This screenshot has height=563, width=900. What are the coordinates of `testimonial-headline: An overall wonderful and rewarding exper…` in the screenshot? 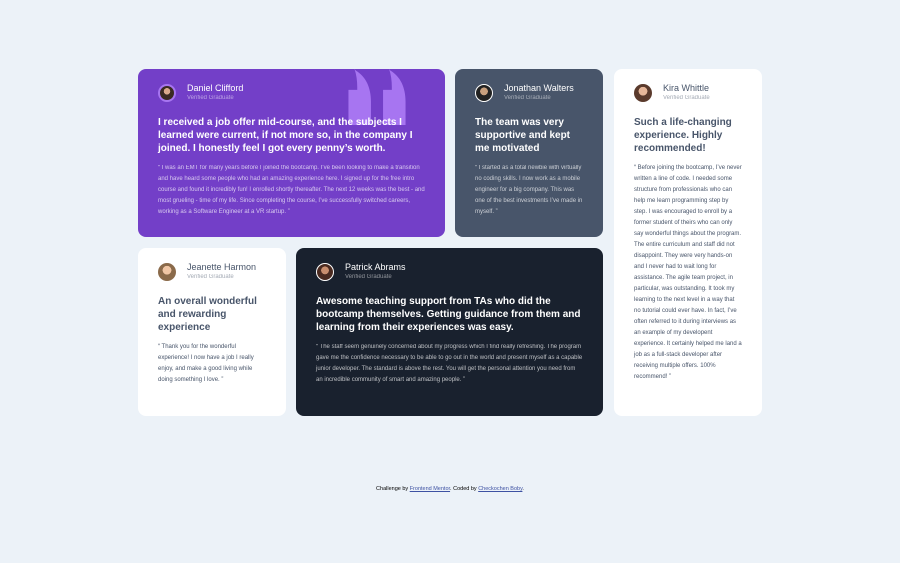 It's located at (207, 314).